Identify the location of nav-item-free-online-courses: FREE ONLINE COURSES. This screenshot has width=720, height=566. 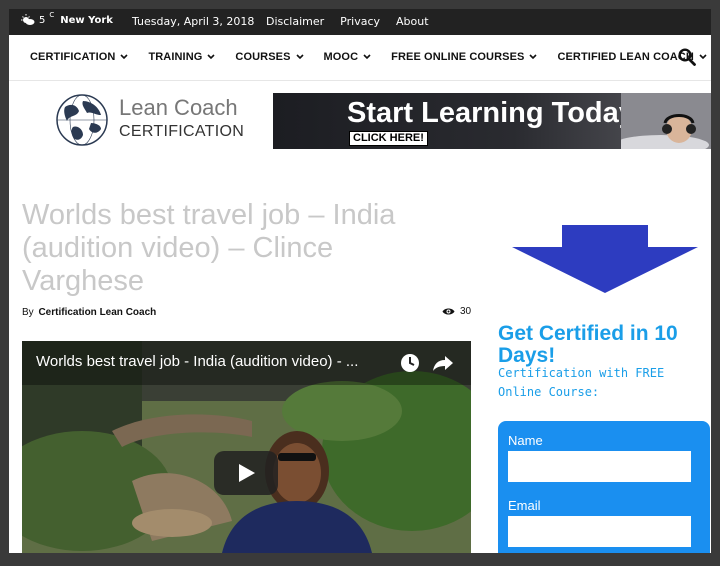
(464, 57).